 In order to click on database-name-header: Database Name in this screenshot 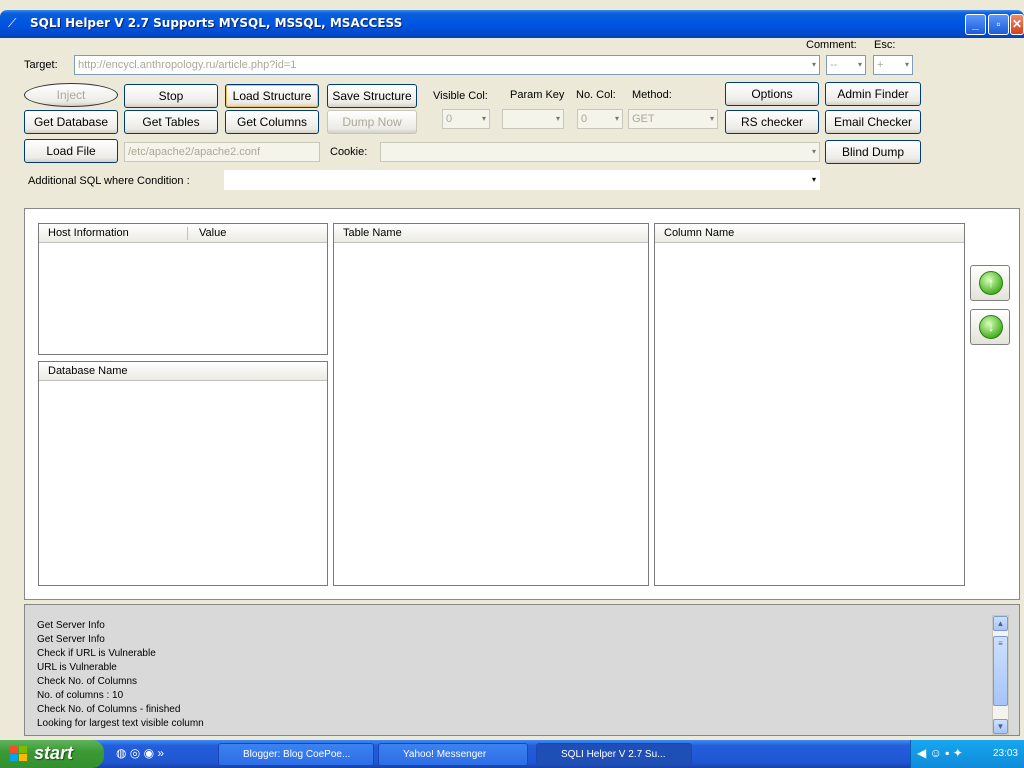, I will do `click(183, 371)`.